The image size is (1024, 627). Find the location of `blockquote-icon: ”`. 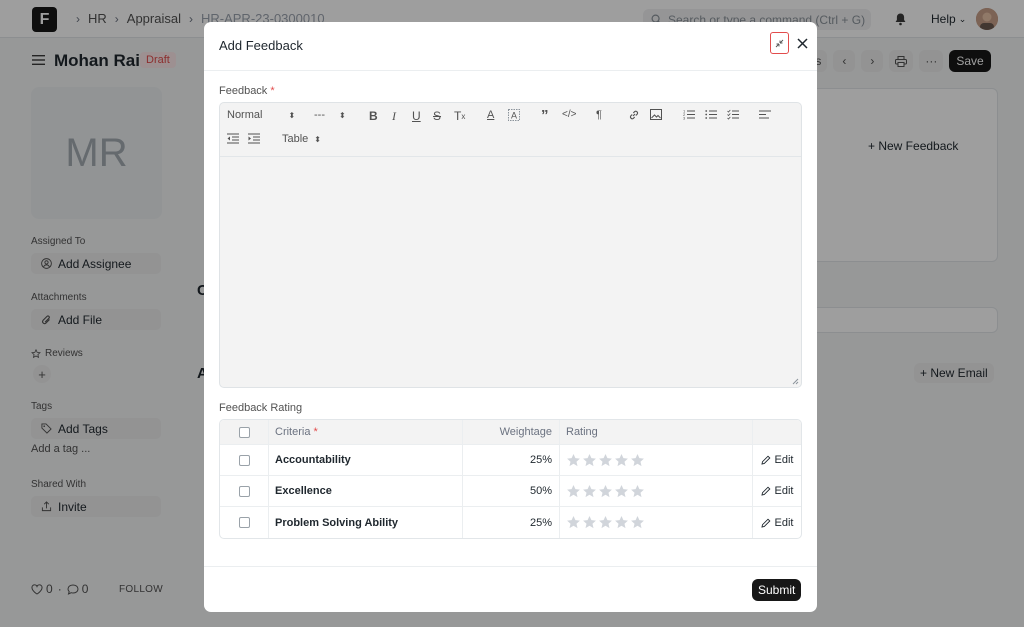

blockquote-icon: ” is located at coordinates (545, 115).